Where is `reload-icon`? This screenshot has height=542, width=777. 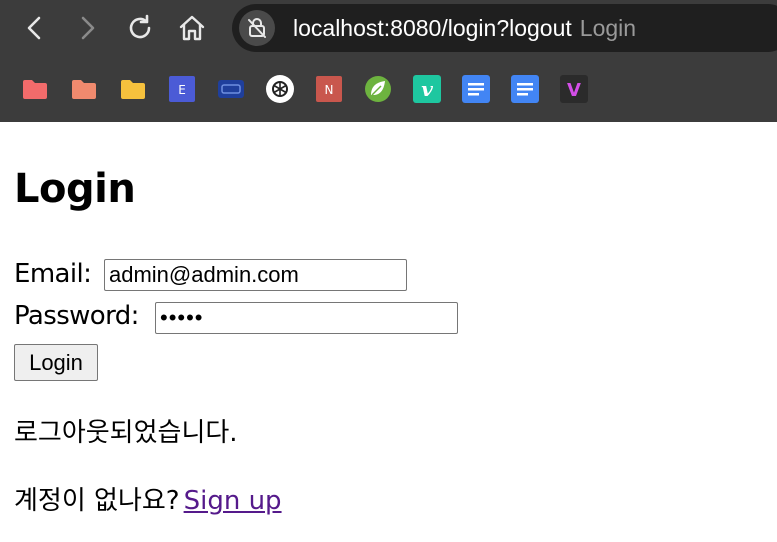 reload-icon is located at coordinates (140, 26).